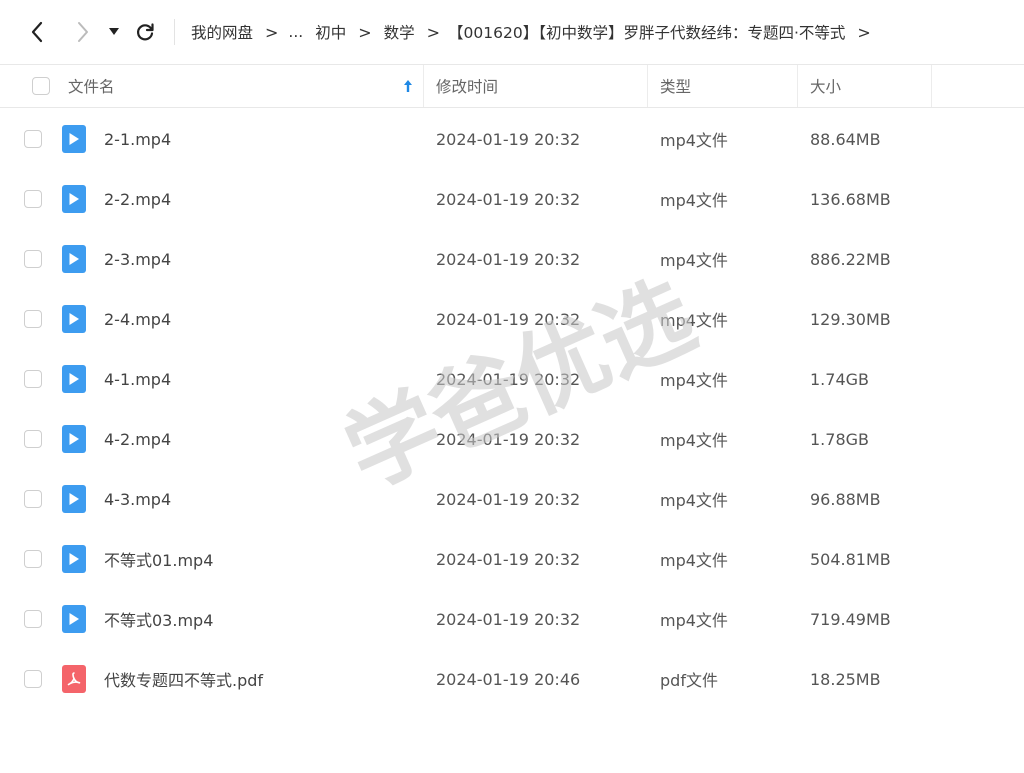 This screenshot has height=773, width=1024. Describe the element at coordinates (37, 32) in the screenshot. I see `back-button` at that location.